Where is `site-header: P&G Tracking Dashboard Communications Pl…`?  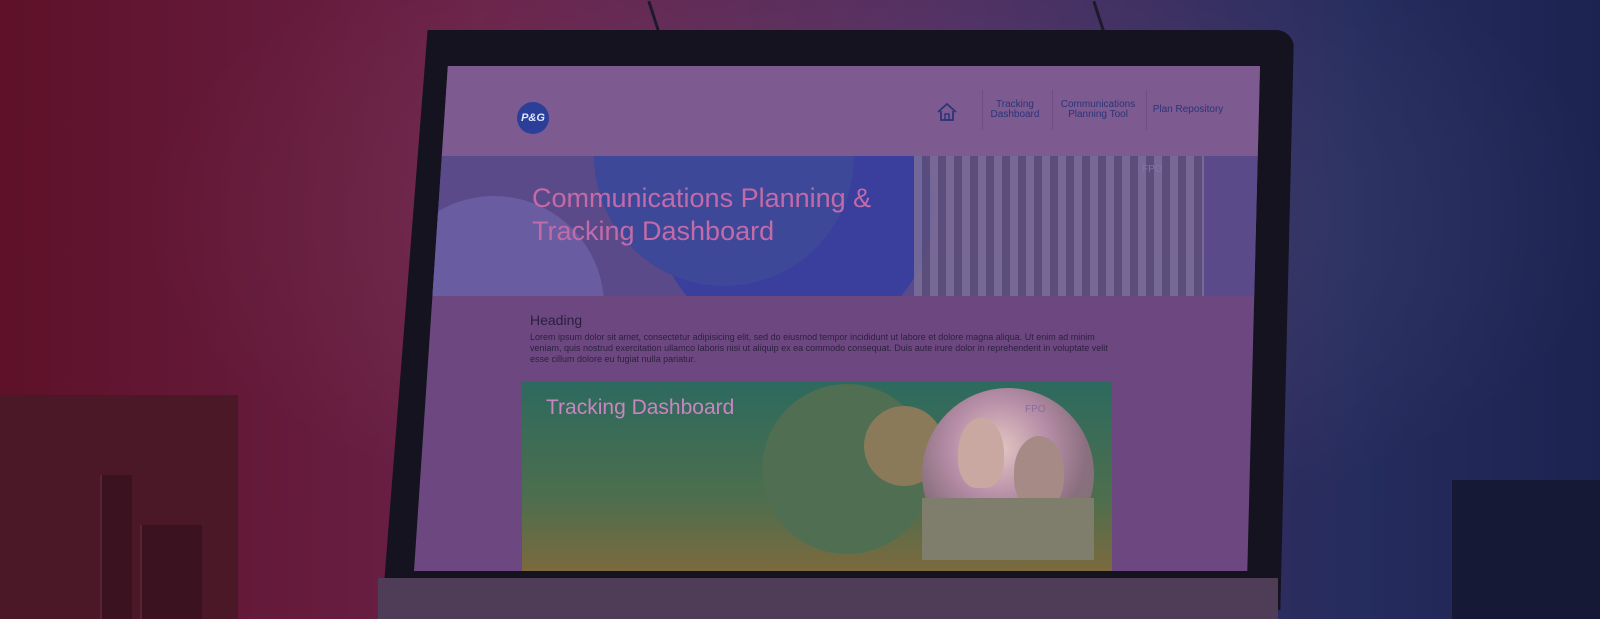 site-header: P&G Tracking Dashboard Communications Pl… is located at coordinates (837, 111).